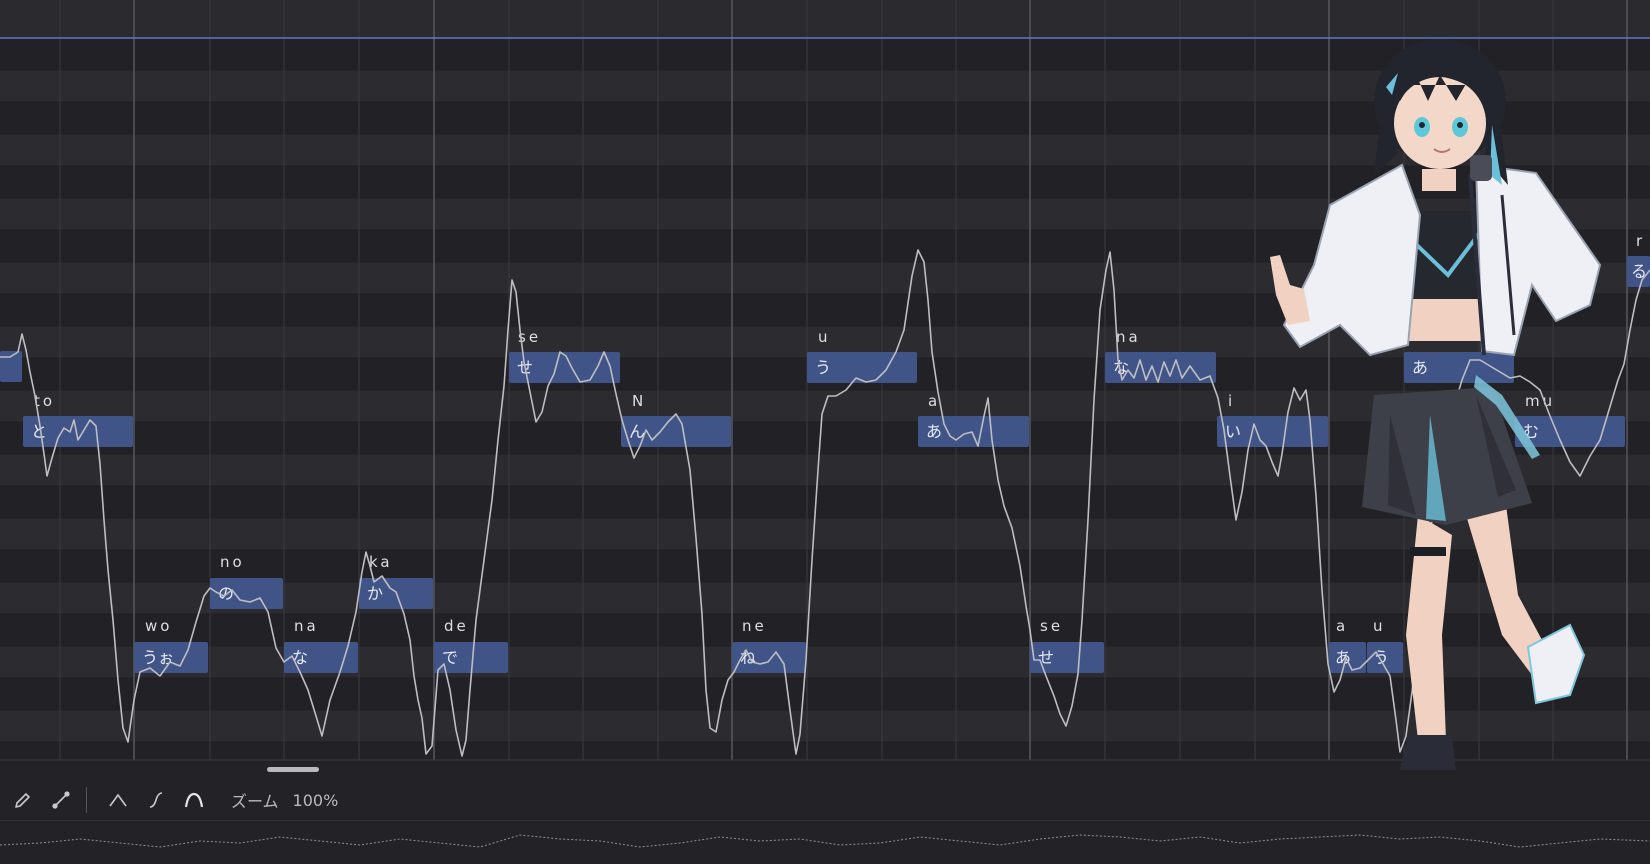 This screenshot has width=1650, height=864. I want to click on raised-hand, so click(1290, 290).